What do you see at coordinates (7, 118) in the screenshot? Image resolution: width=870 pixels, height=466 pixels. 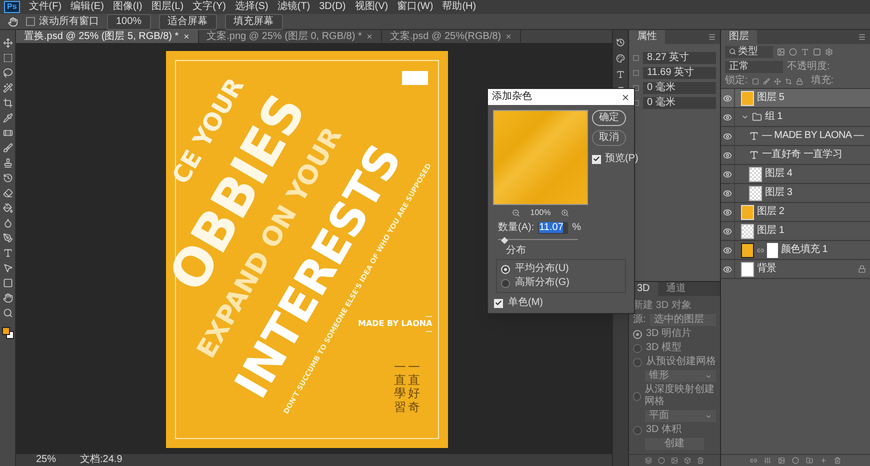 I see `eyedropper-icon` at bounding box center [7, 118].